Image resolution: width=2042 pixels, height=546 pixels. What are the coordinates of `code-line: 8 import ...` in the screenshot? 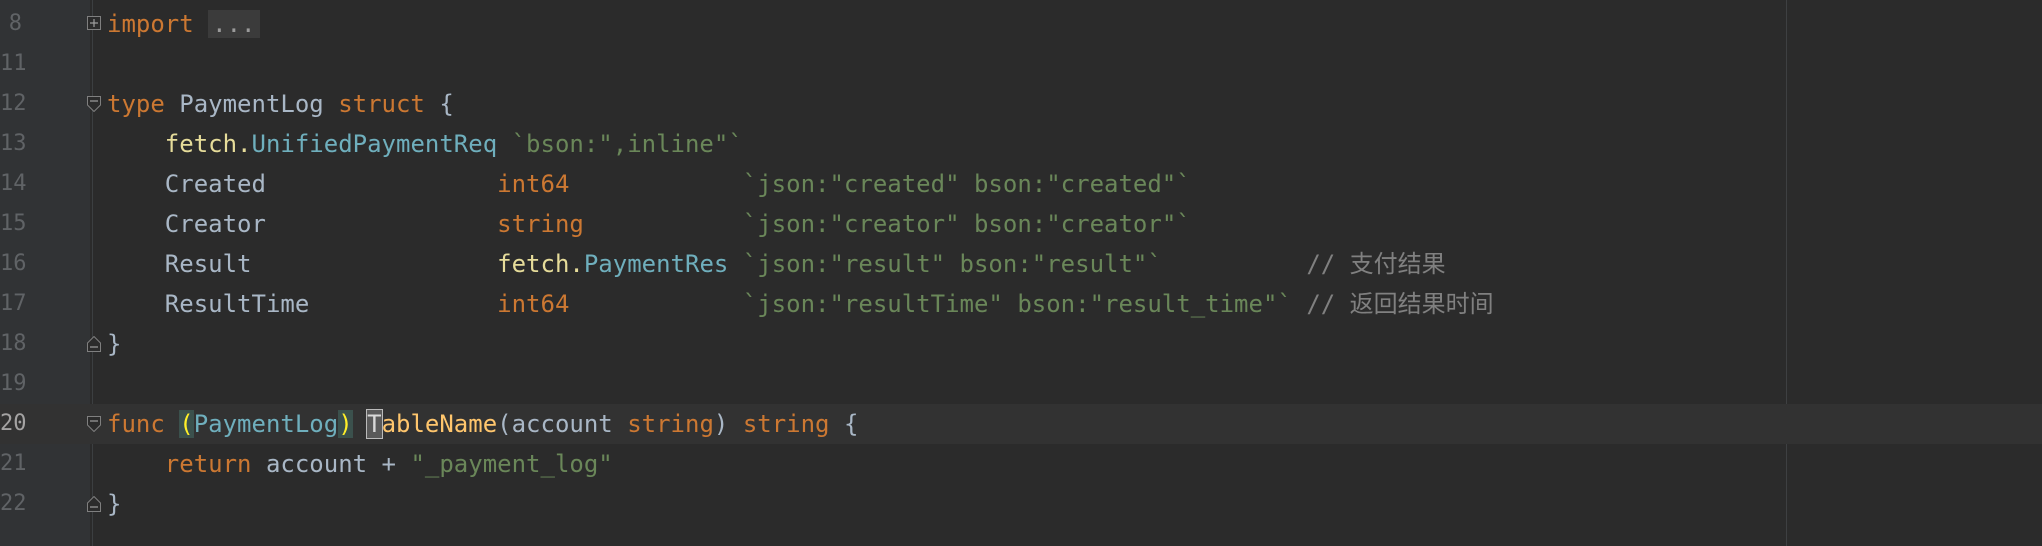 It's located at (1021, 24).